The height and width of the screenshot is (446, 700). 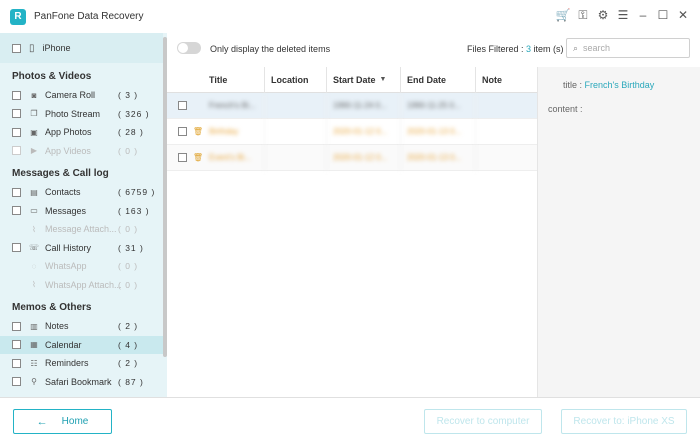 I want to click on minimize-icon: –, so click(x=643, y=15).